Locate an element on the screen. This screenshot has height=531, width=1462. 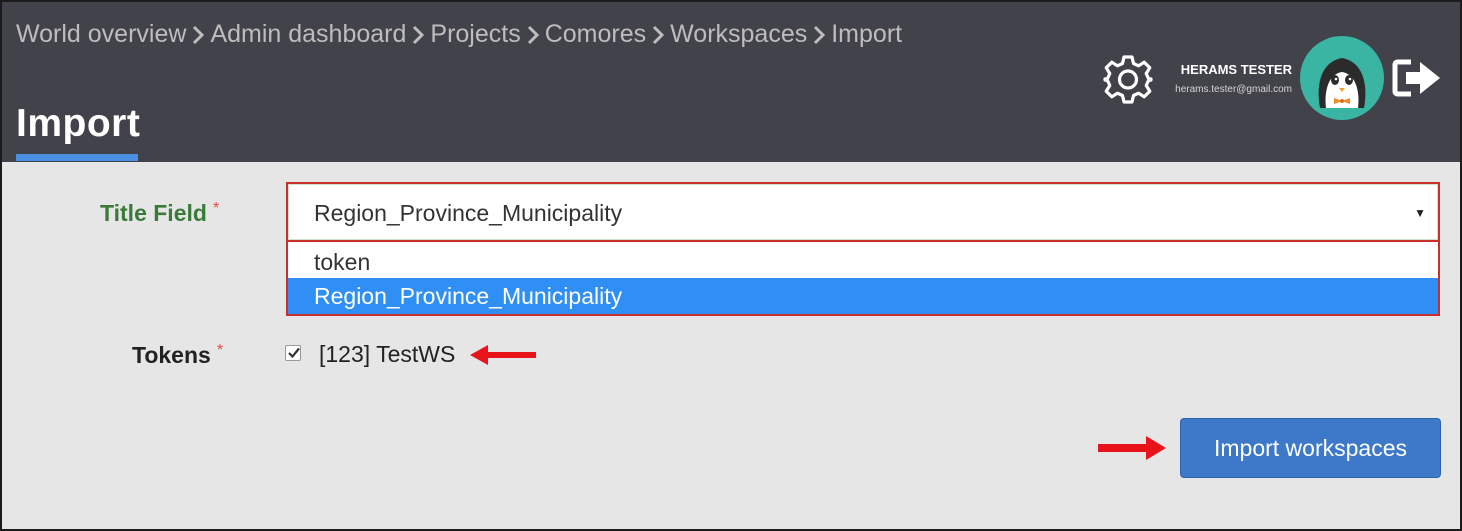
breadcrumb-import: Import is located at coordinates (867, 33).